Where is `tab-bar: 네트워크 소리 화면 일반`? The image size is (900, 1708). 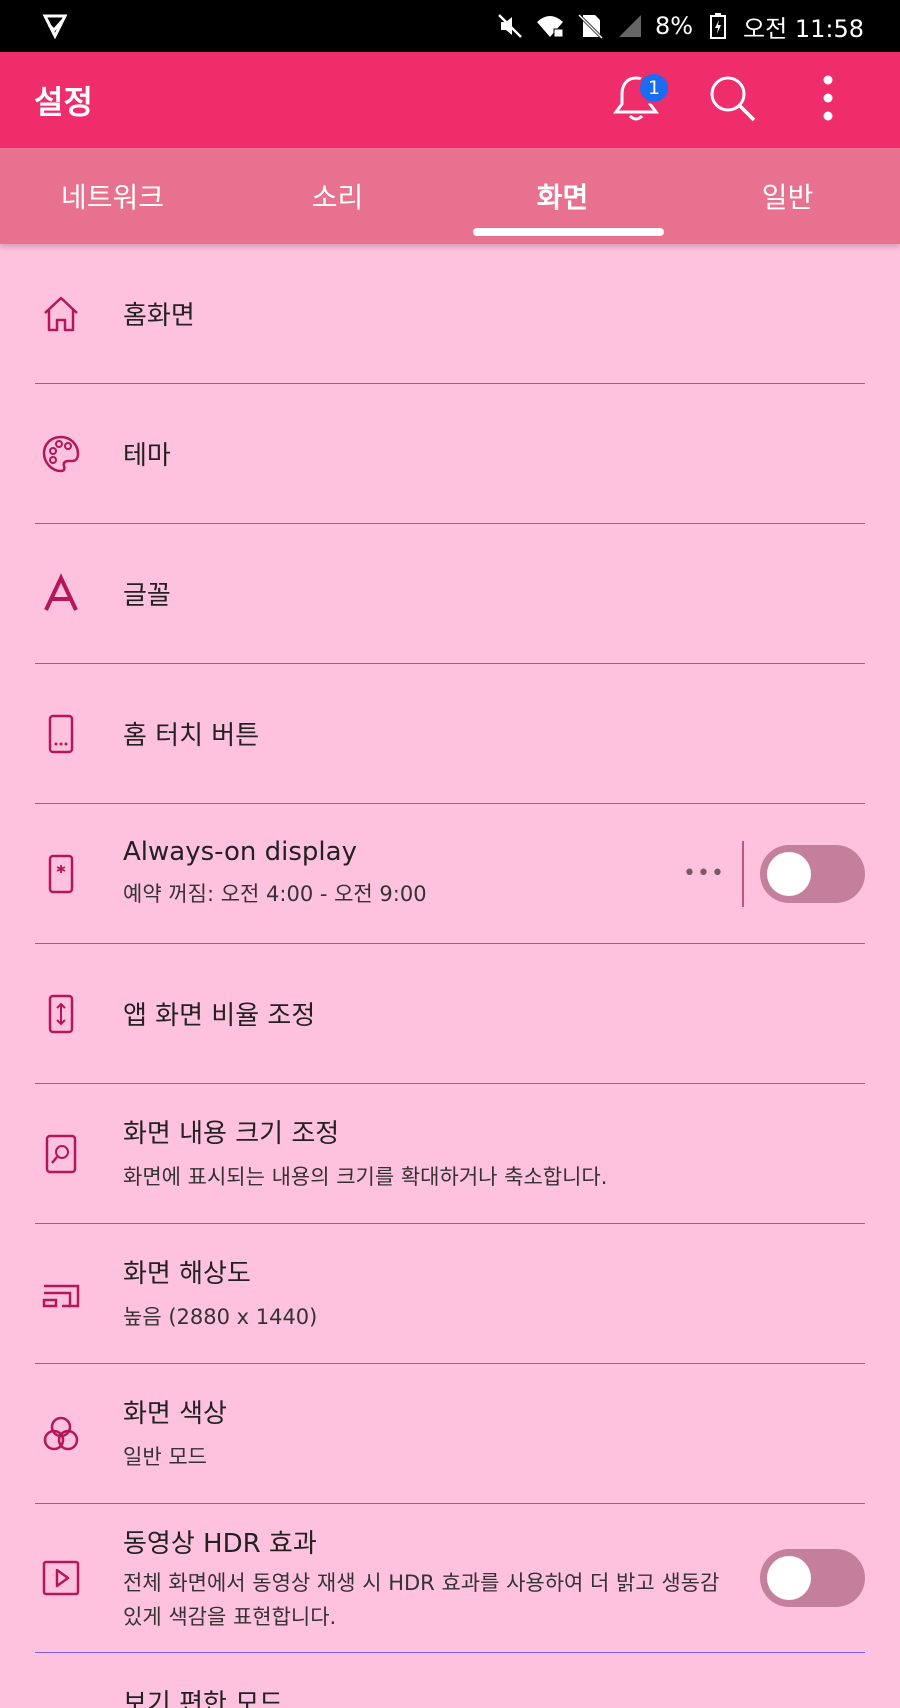 tab-bar: 네트워크 소리 화면 일반 is located at coordinates (450, 196).